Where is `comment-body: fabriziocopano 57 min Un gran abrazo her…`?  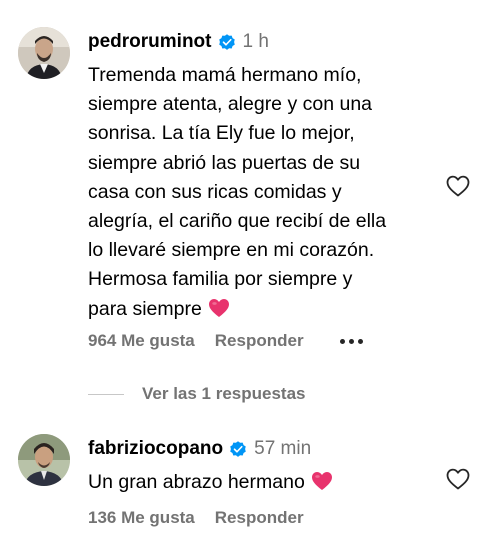 comment-body: fabriziocopano 57 min Un gran abrazo her… is located at coordinates (268, 466).